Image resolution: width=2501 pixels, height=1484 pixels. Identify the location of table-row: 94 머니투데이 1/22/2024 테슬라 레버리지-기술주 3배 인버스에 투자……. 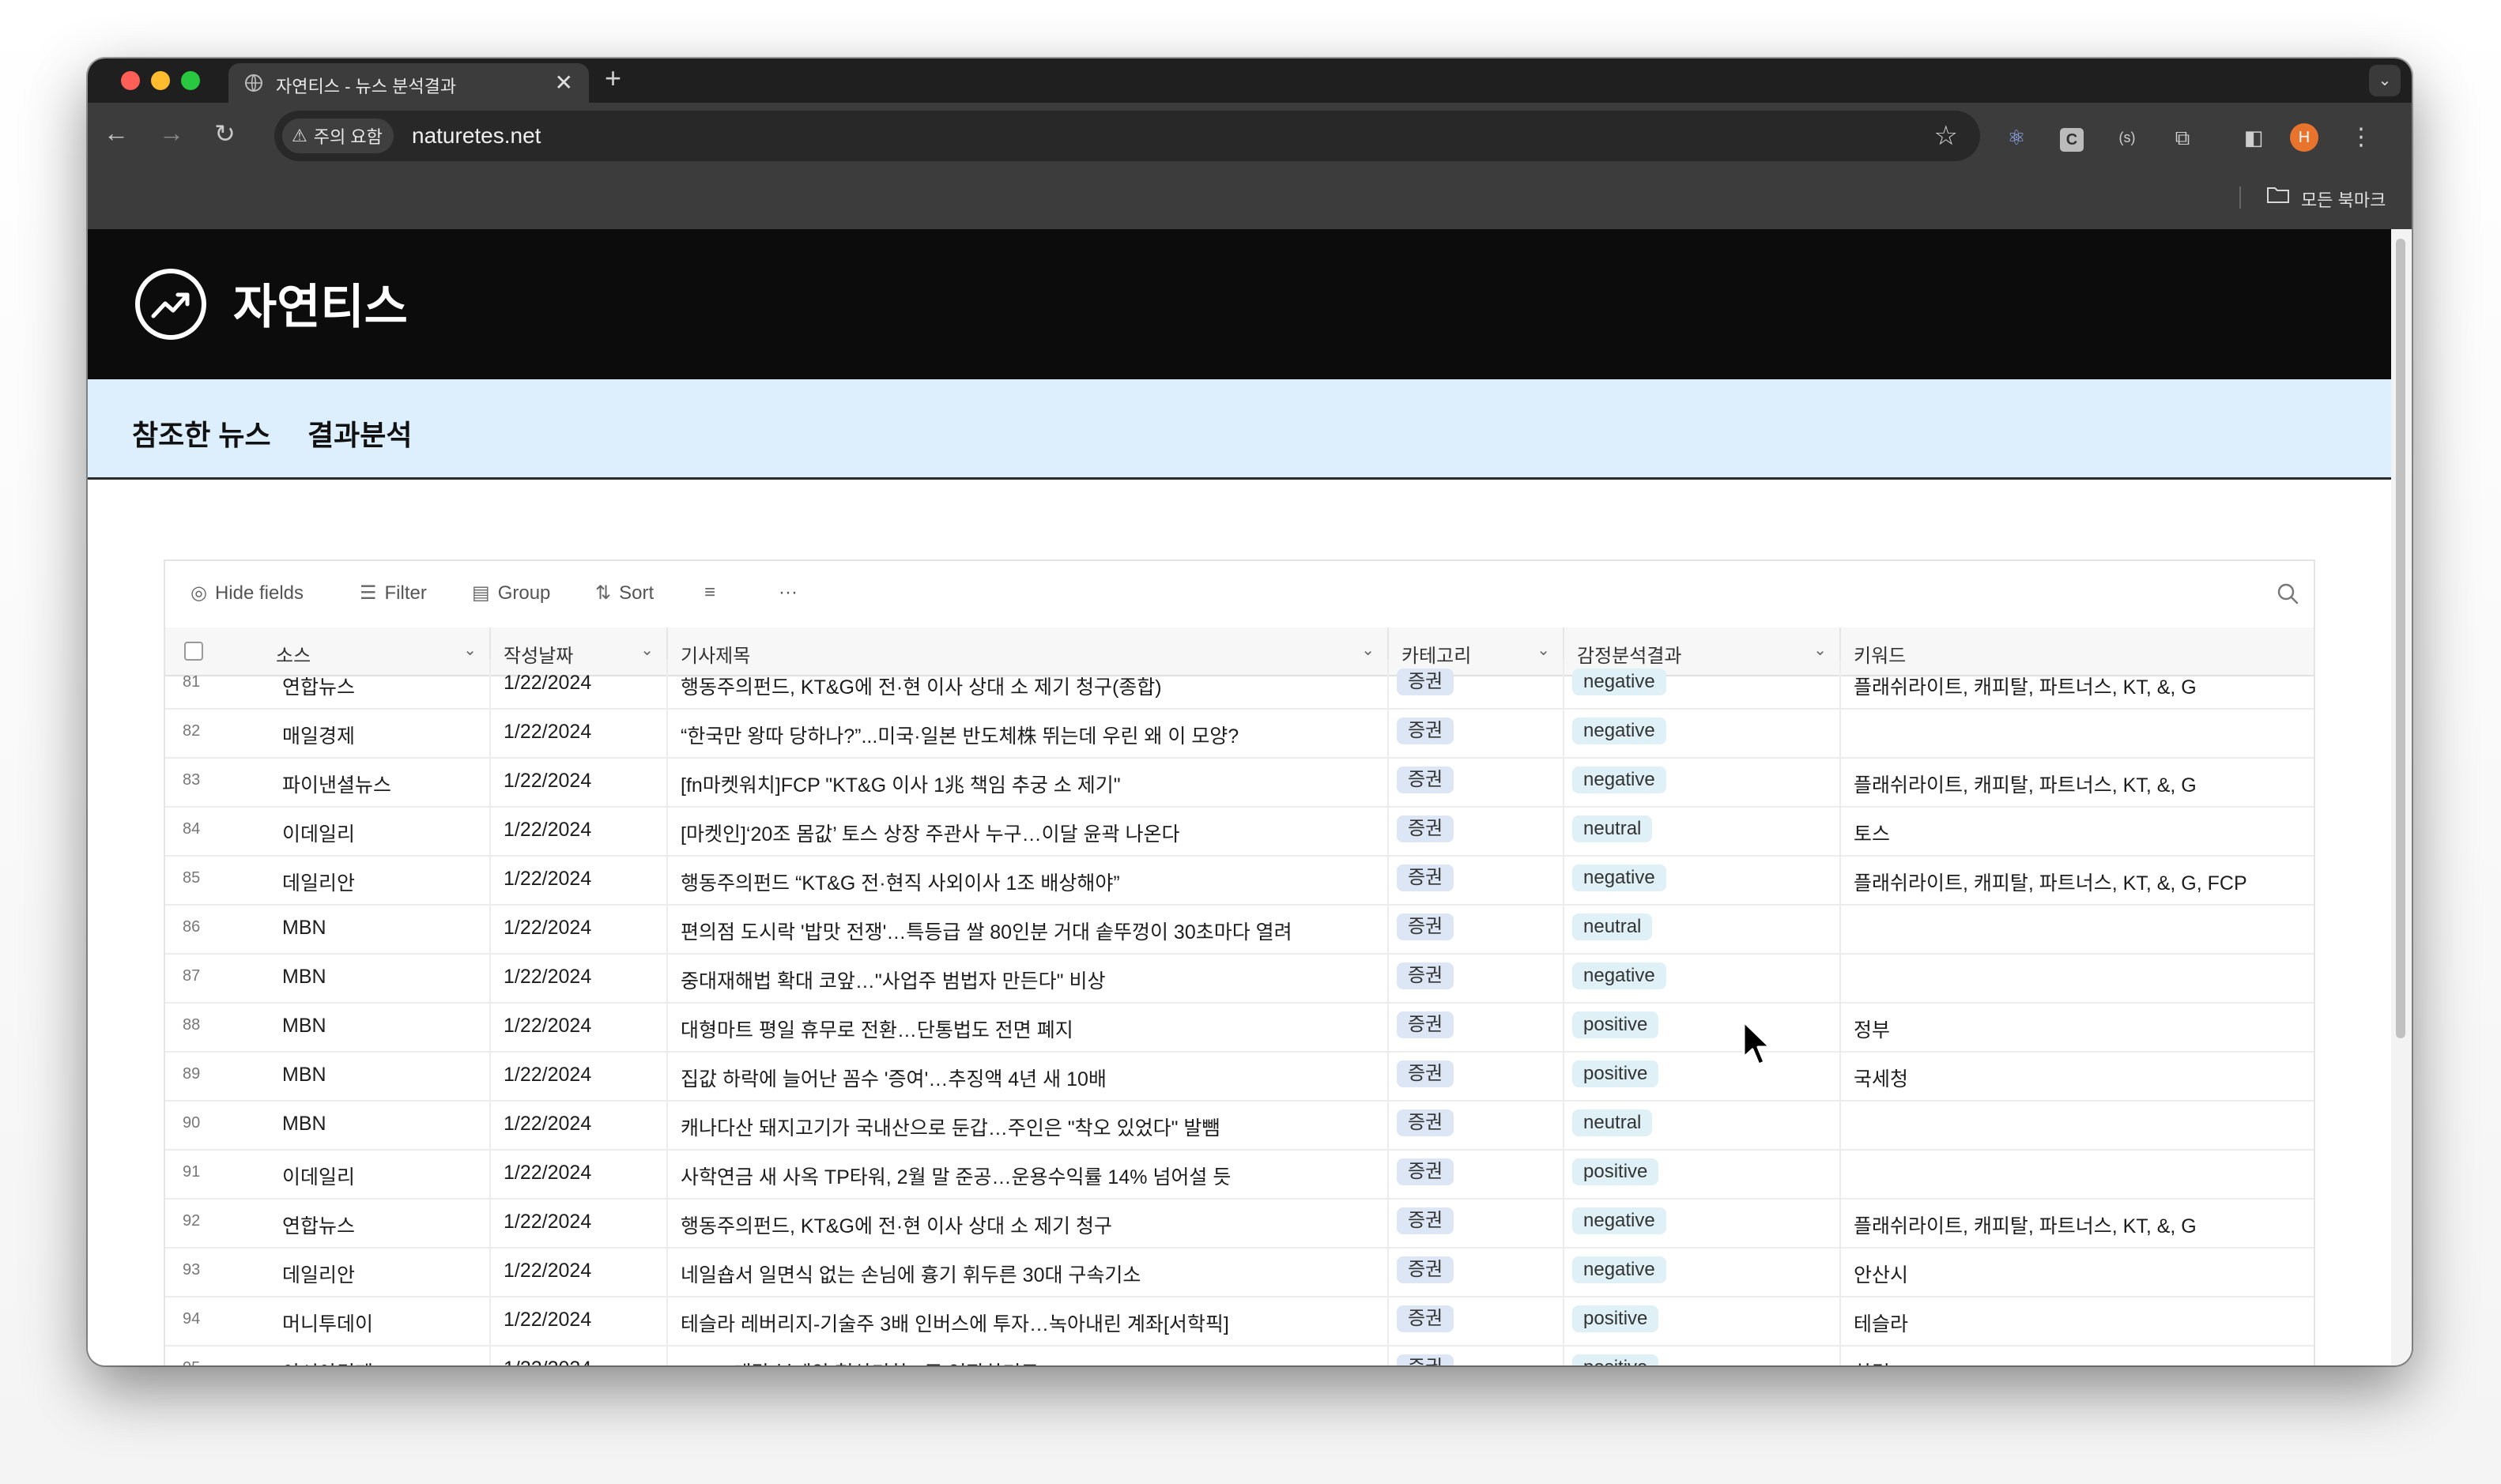
(1239, 1321).